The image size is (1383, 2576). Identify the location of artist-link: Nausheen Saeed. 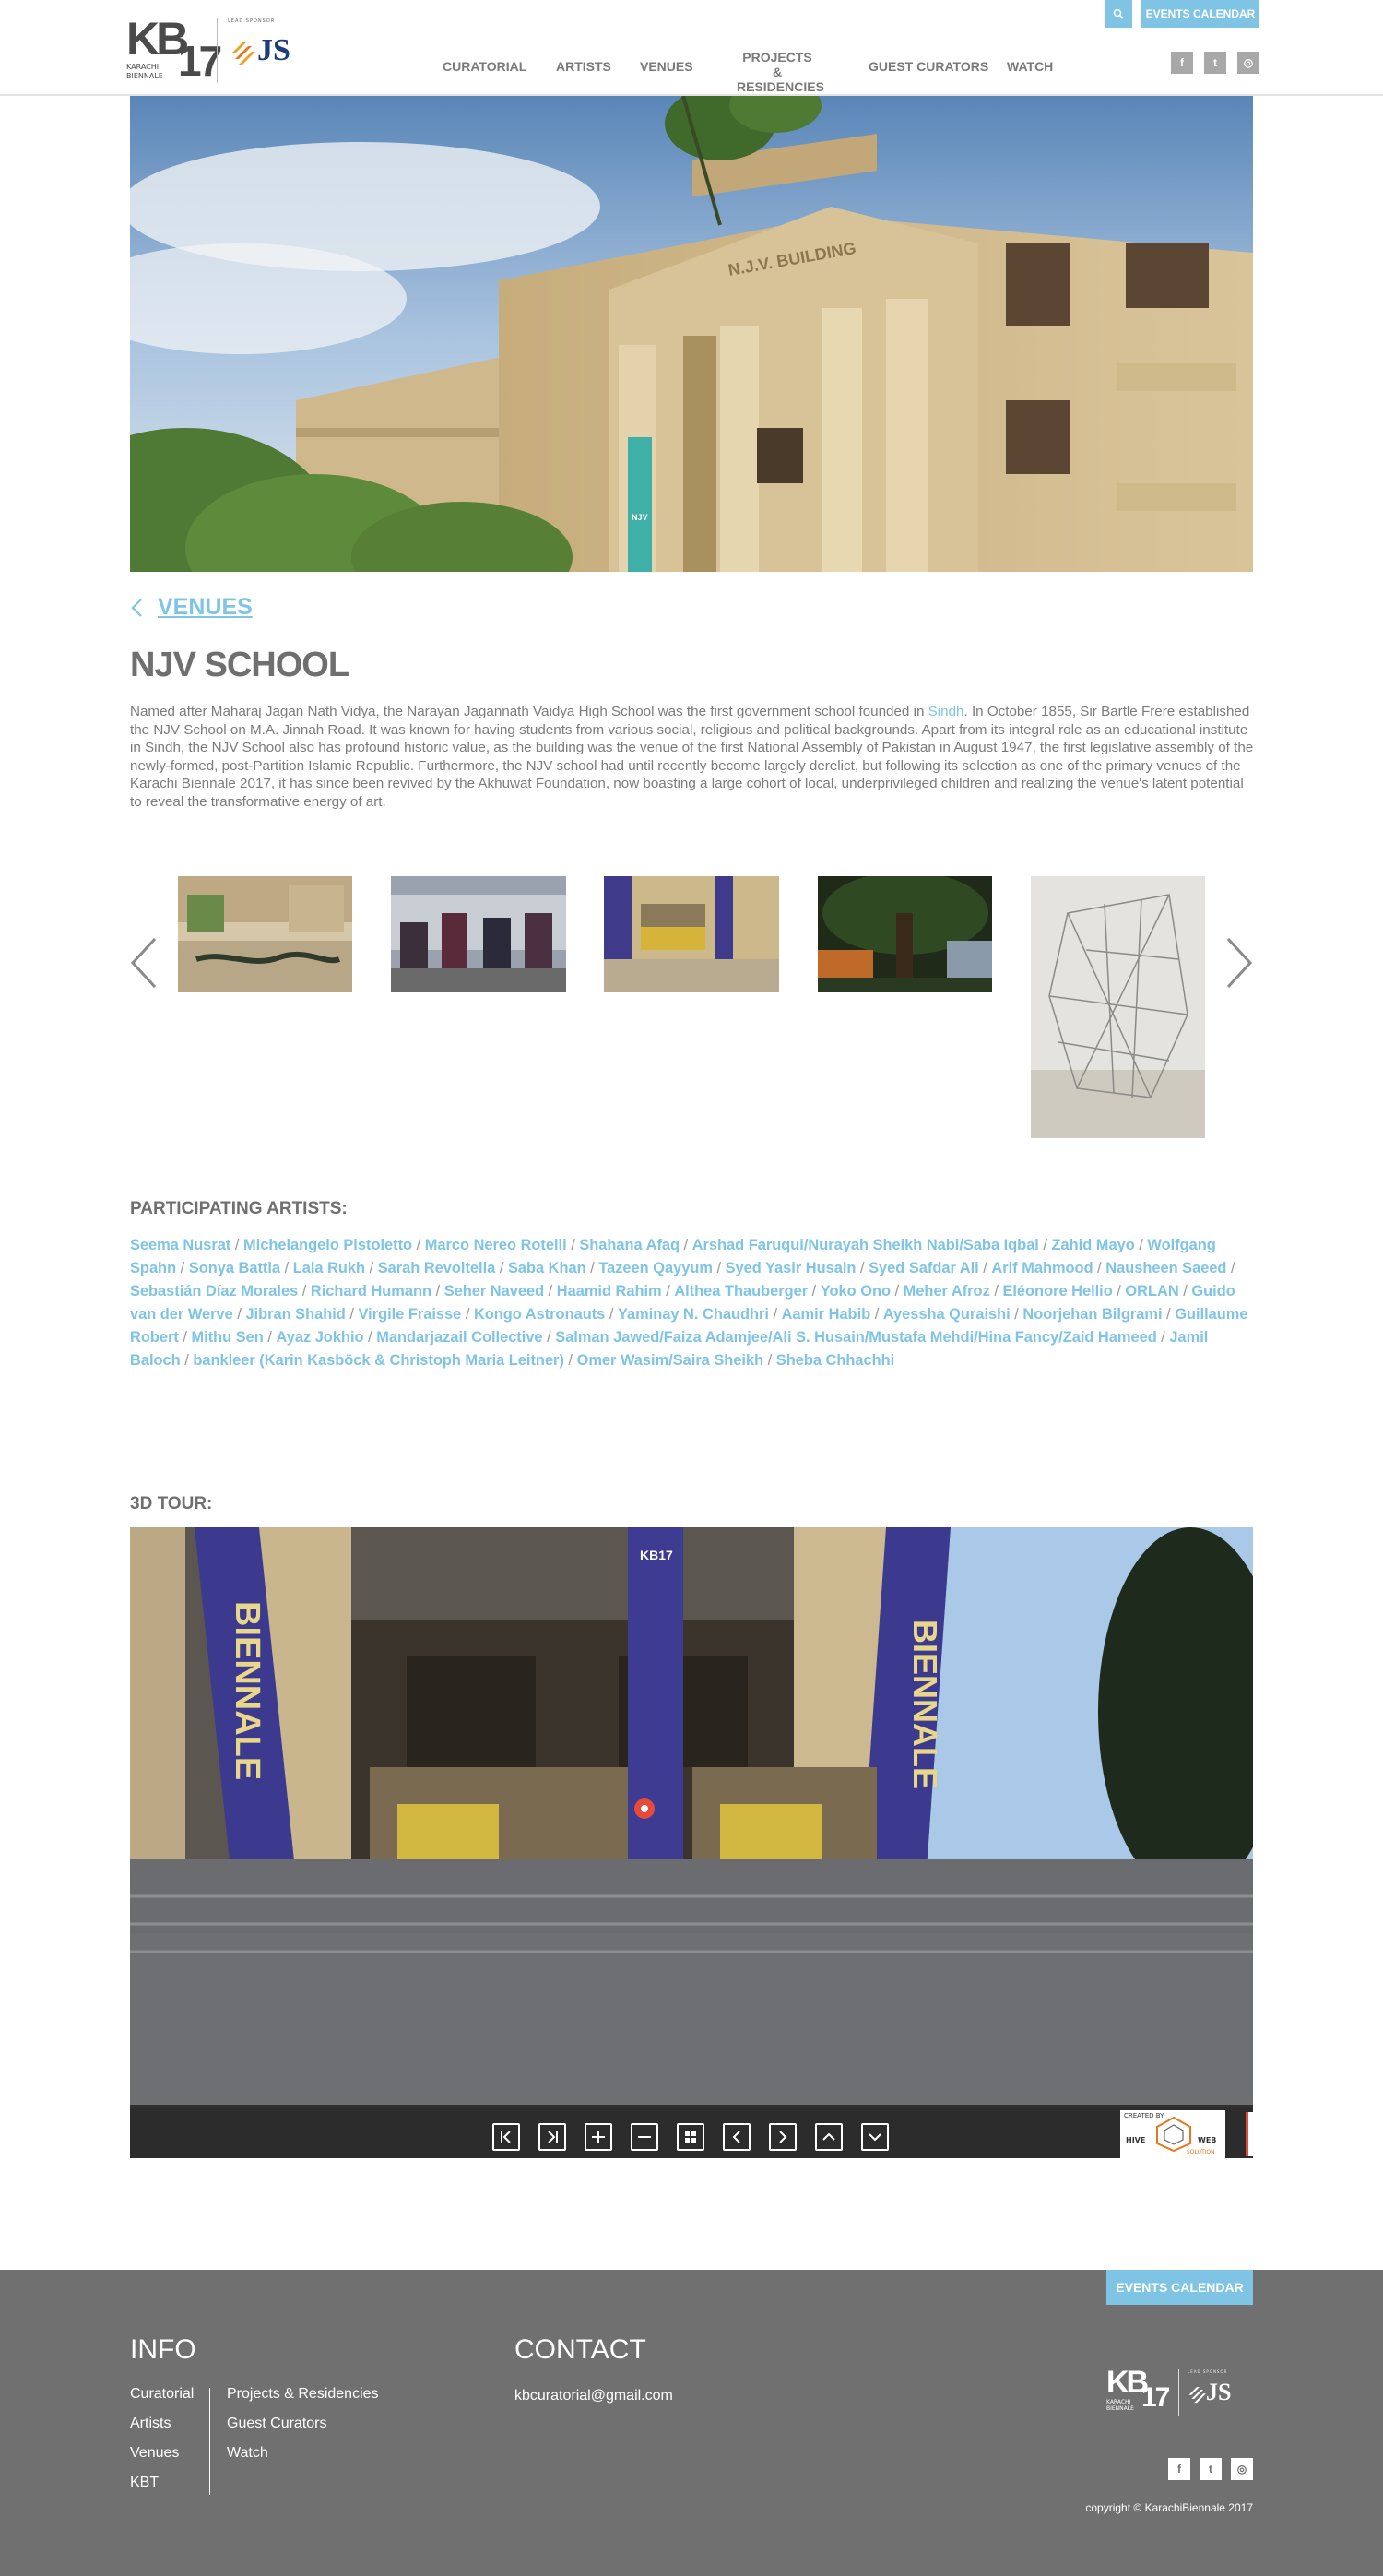
(1165, 1268).